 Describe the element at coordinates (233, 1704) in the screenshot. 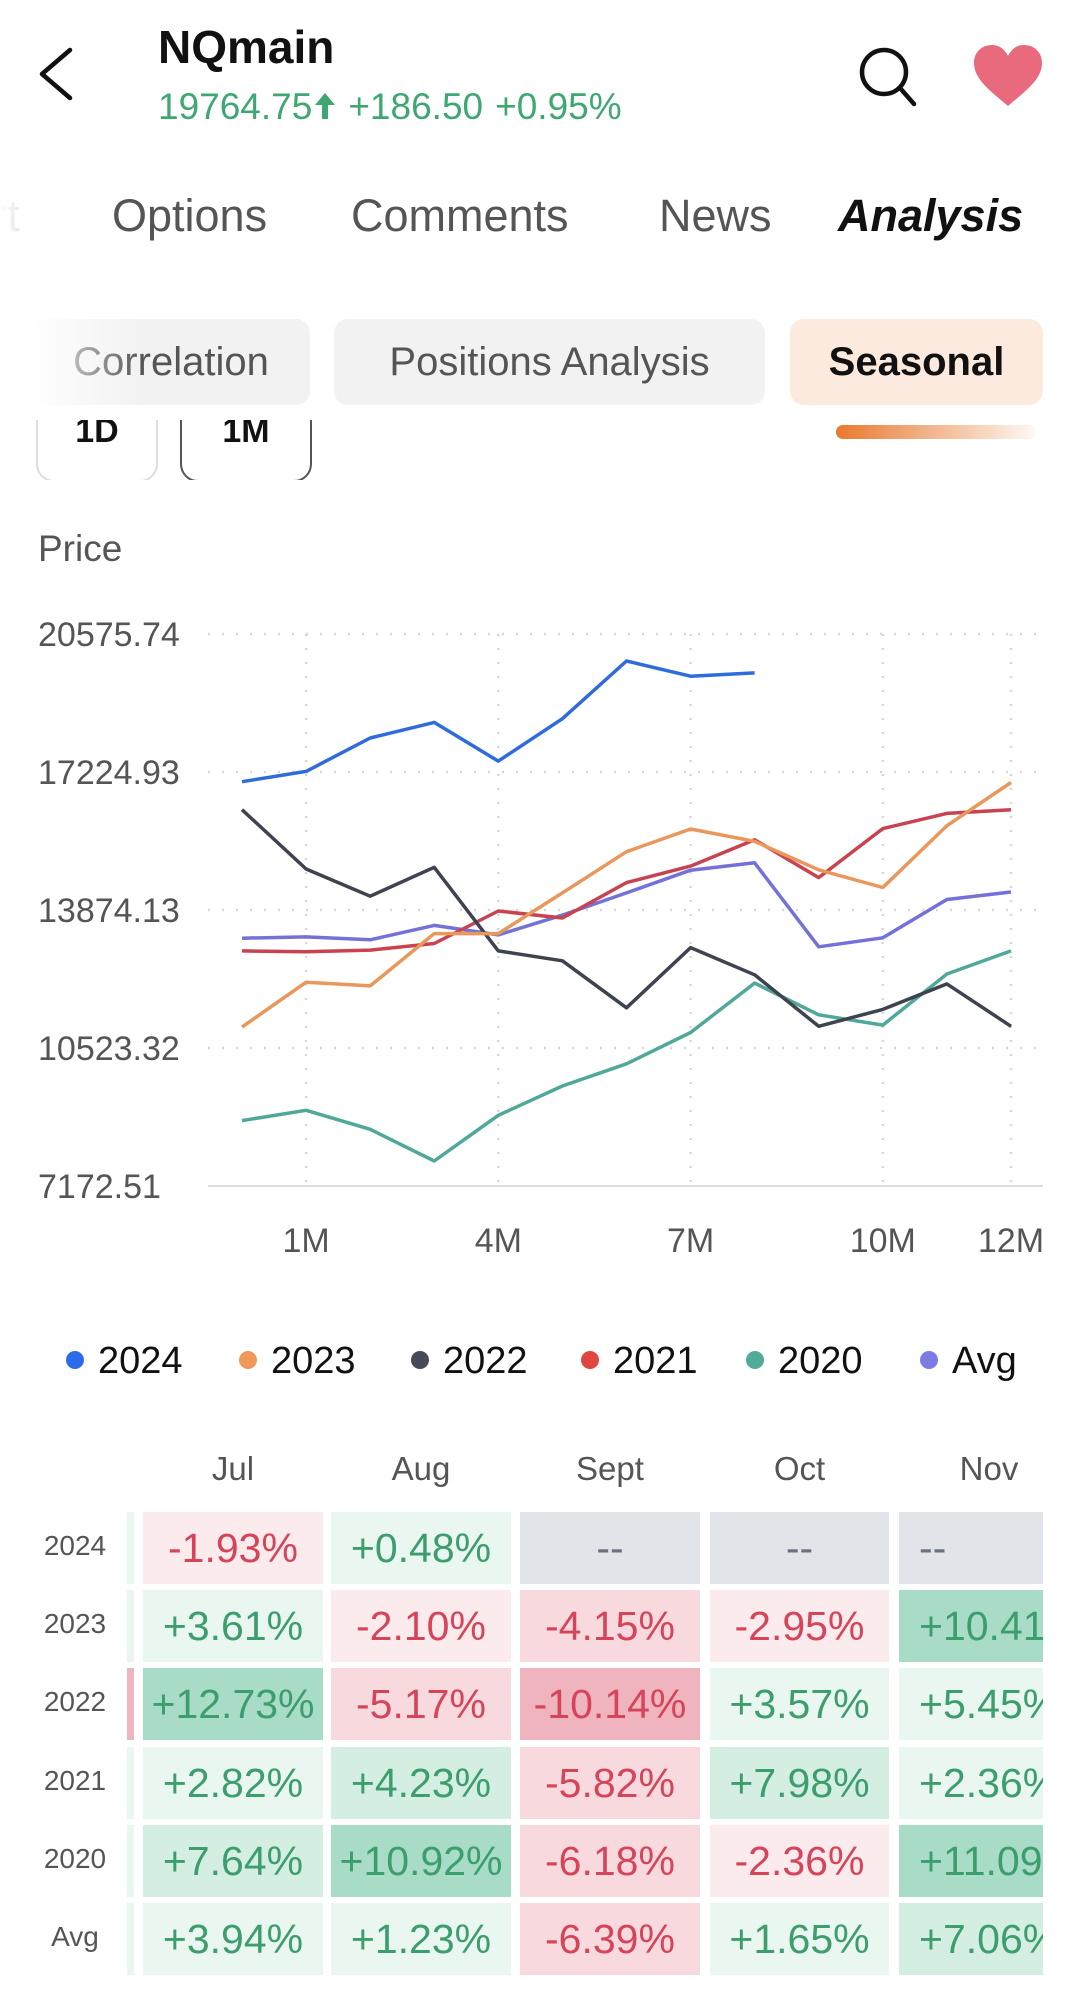

I see `table-cell: +12.73%` at that location.